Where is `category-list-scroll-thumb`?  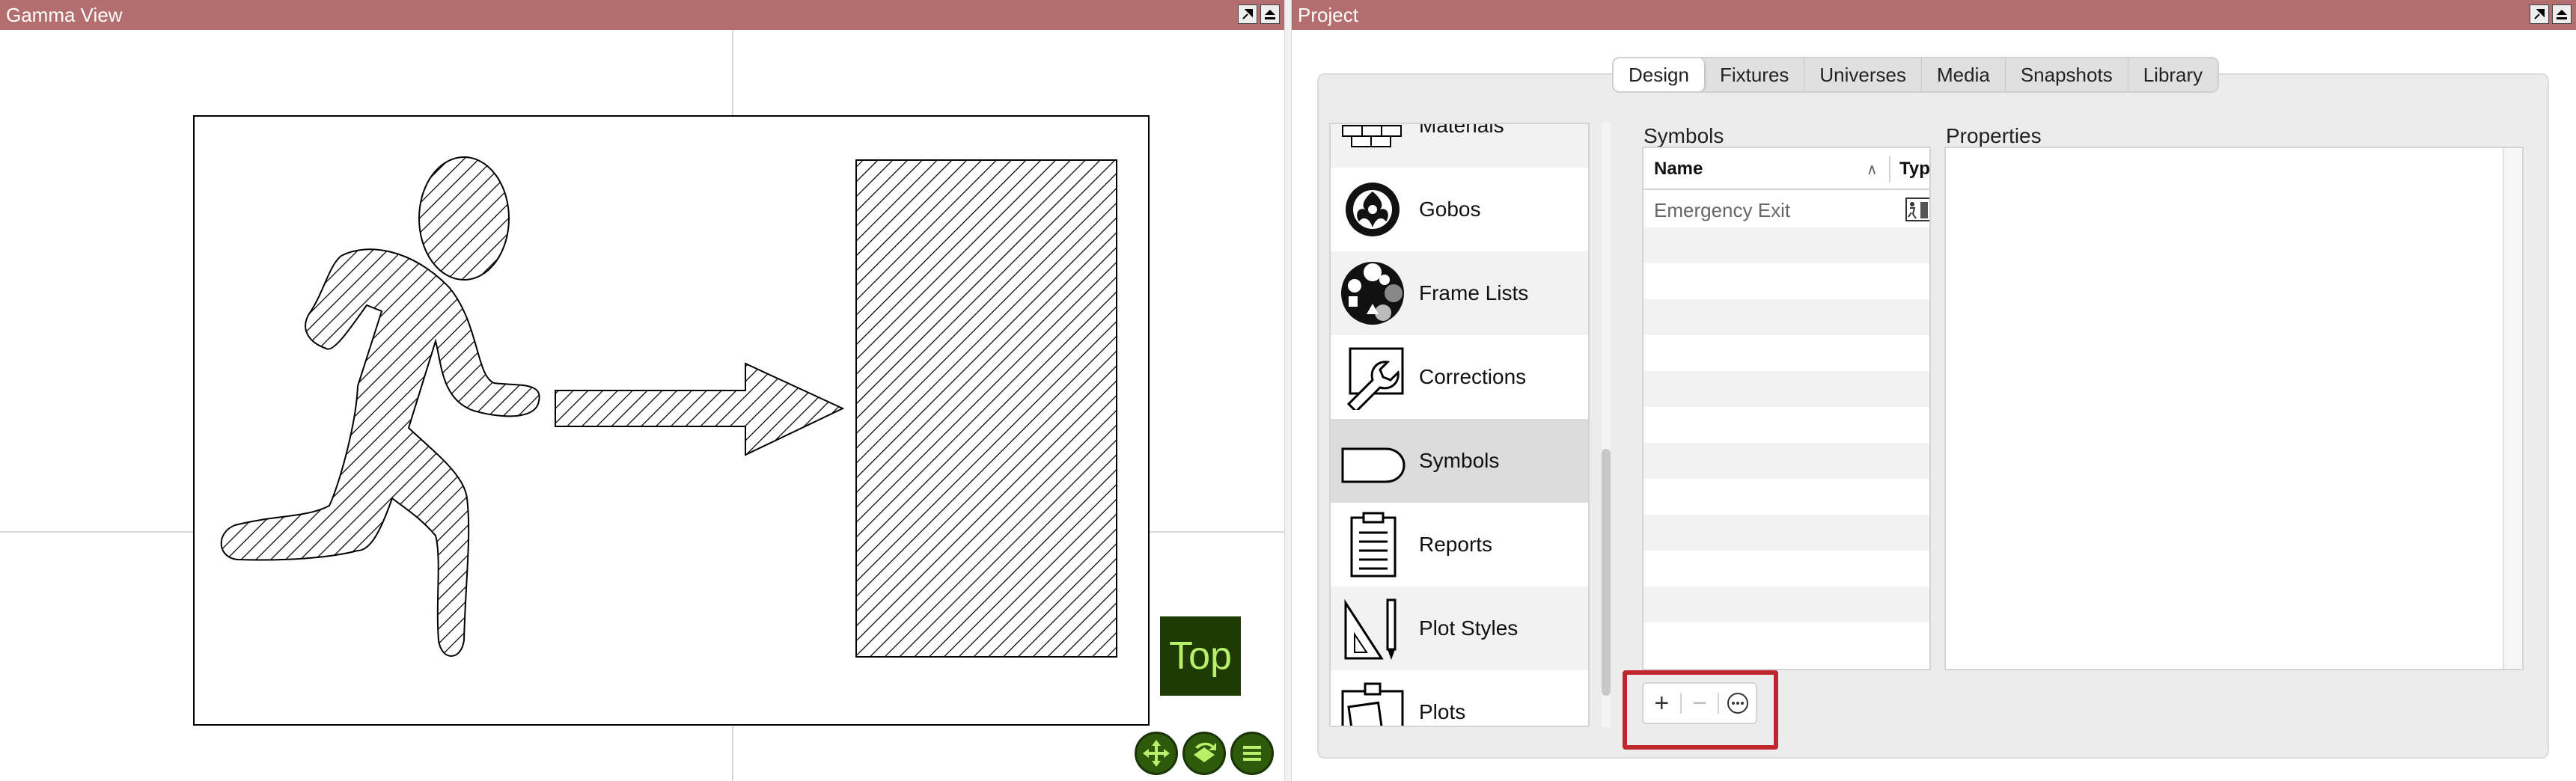 category-list-scroll-thumb is located at coordinates (1607, 572).